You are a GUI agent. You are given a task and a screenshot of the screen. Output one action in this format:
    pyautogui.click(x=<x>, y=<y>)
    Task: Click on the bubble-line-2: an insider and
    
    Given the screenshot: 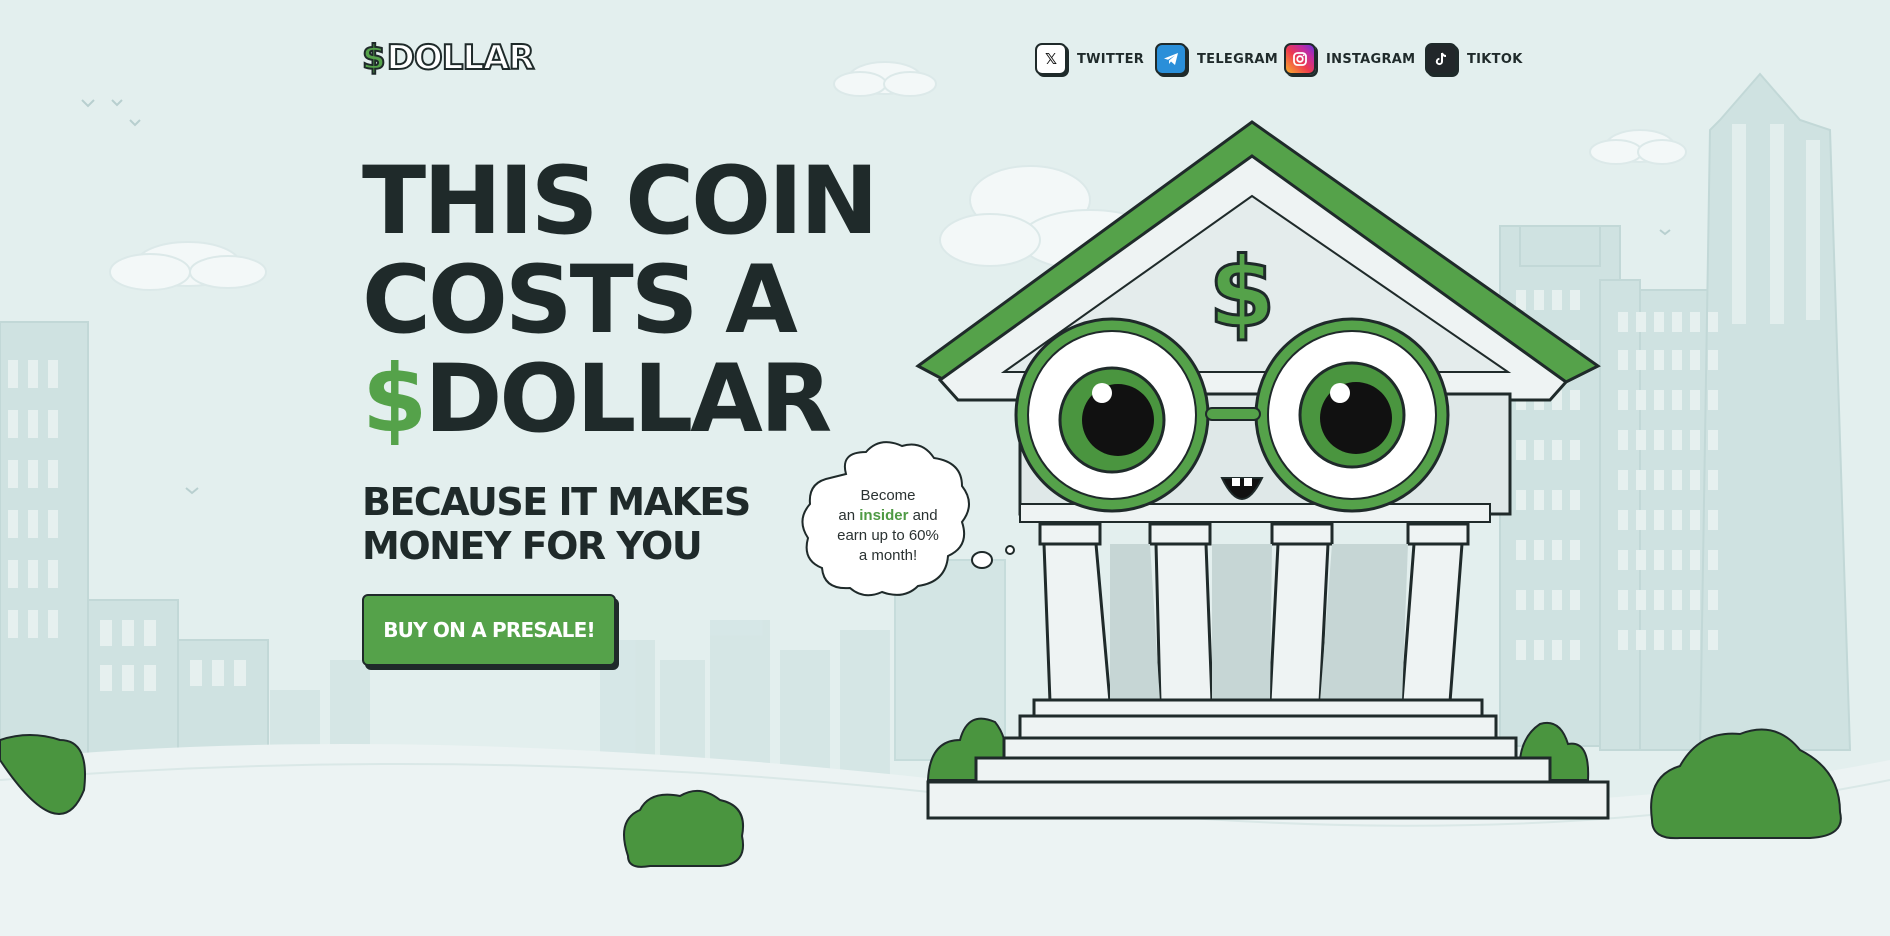 What is the action you would take?
    pyautogui.click(x=887, y=516)
    